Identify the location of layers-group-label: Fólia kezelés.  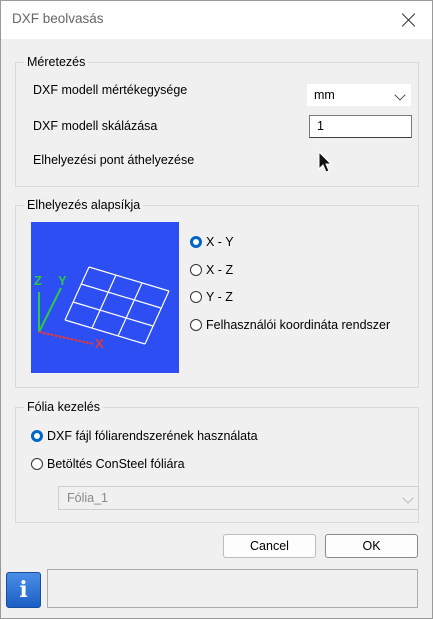
(63, 407).